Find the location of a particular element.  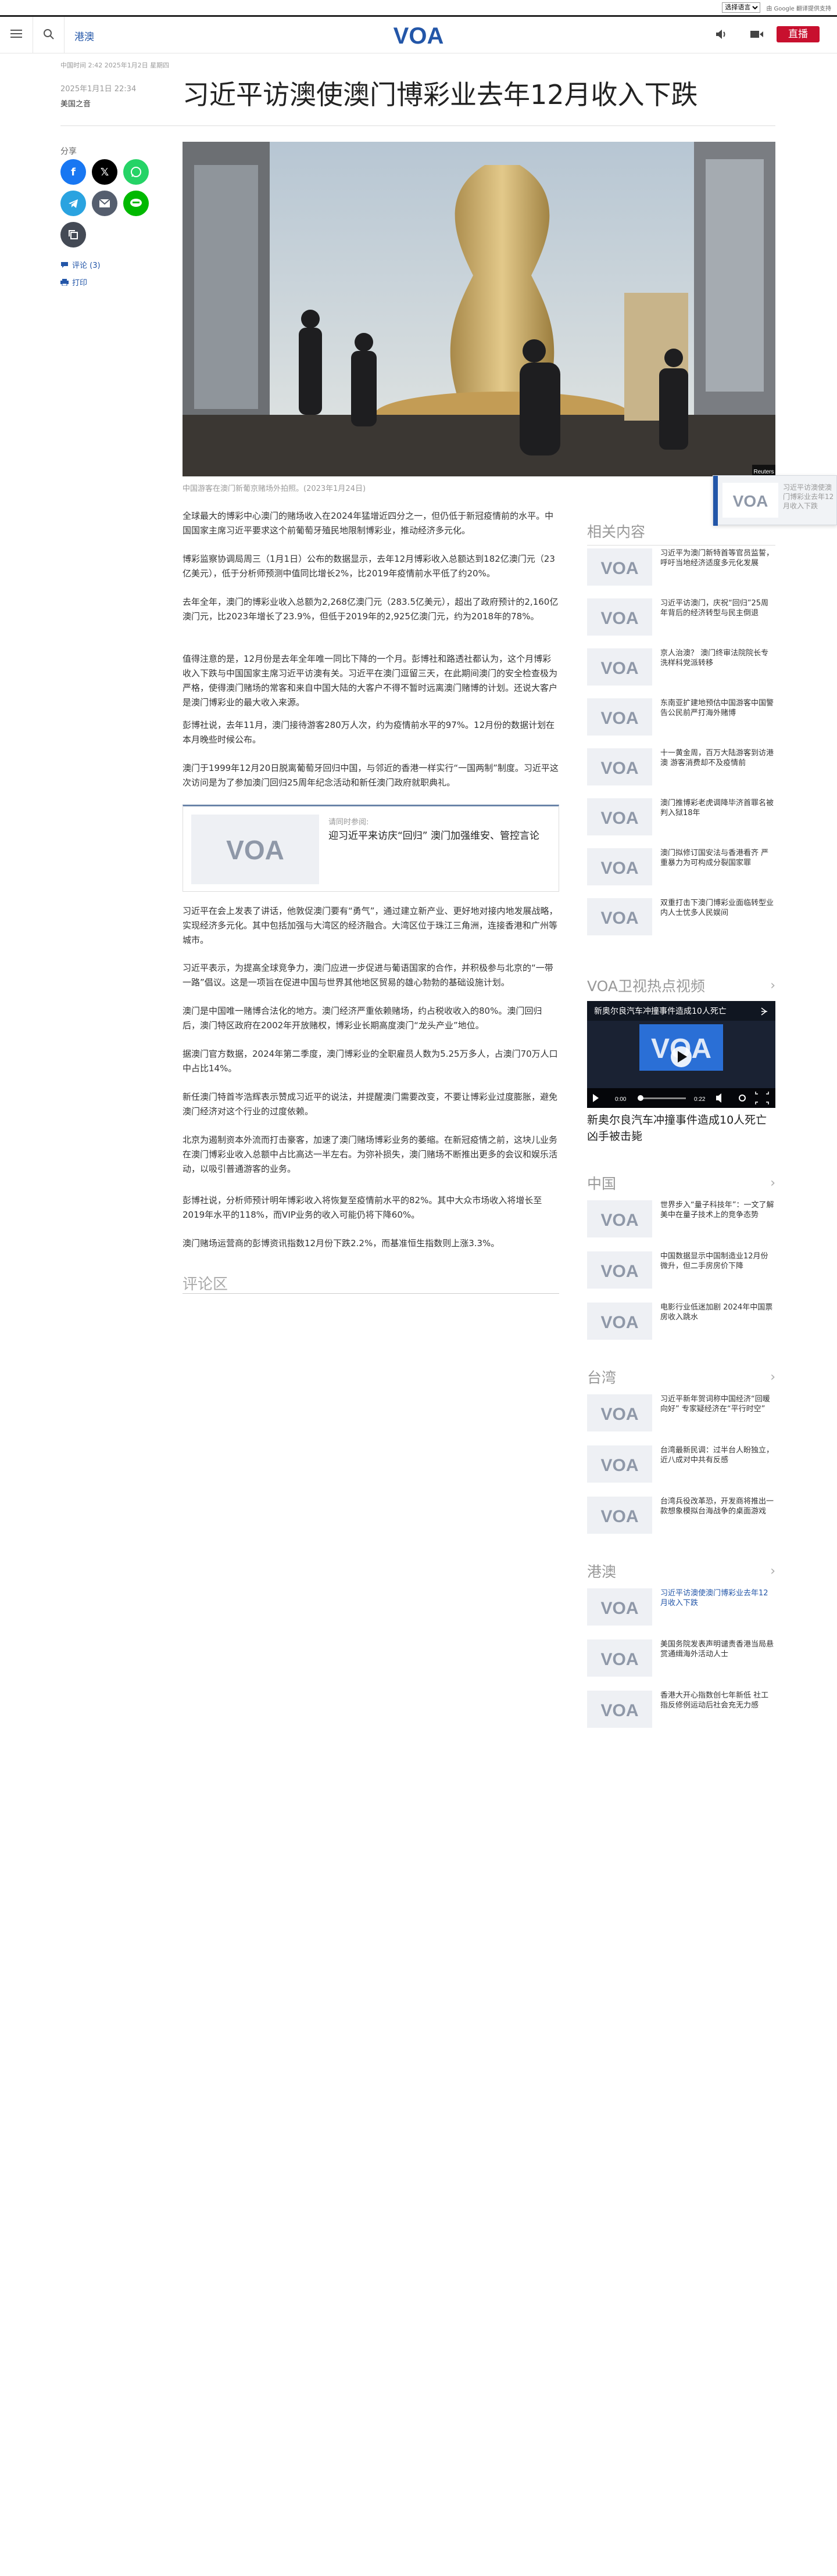

page-title: 习近平访澳使澳门博彩业去年12月收入下跌 is located at coordinates (441, 94).